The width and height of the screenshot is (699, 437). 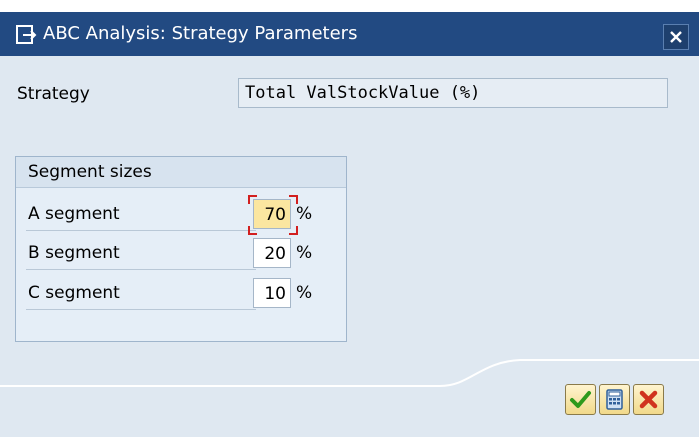 I want to click on calculate-button, so click(x=614, y=399).